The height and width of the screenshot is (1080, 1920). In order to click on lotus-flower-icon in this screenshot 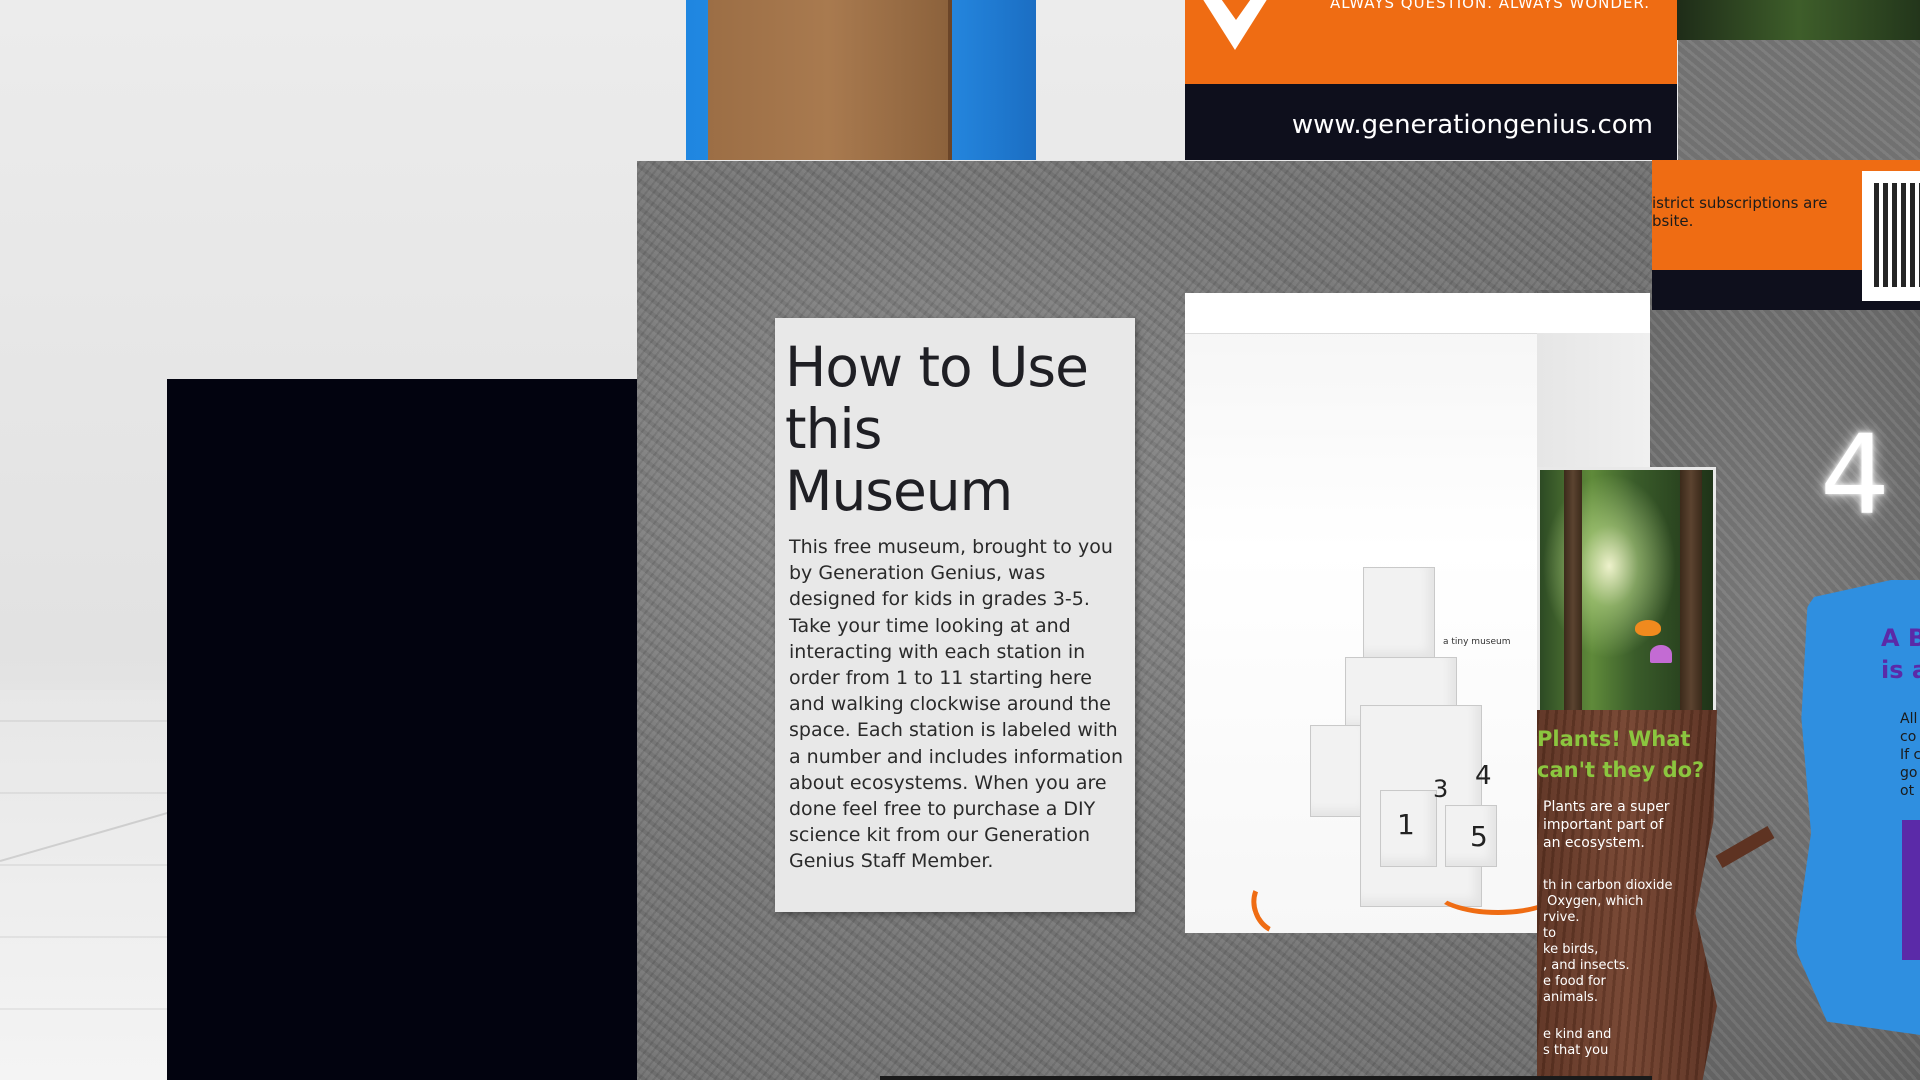, I will do `click(1661, 654)`.